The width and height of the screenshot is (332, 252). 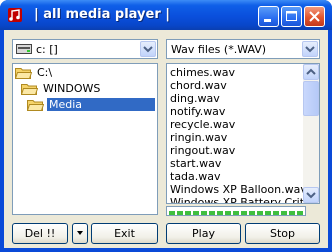 I want to click on scroll-thumb, so click(x=311, y=98).